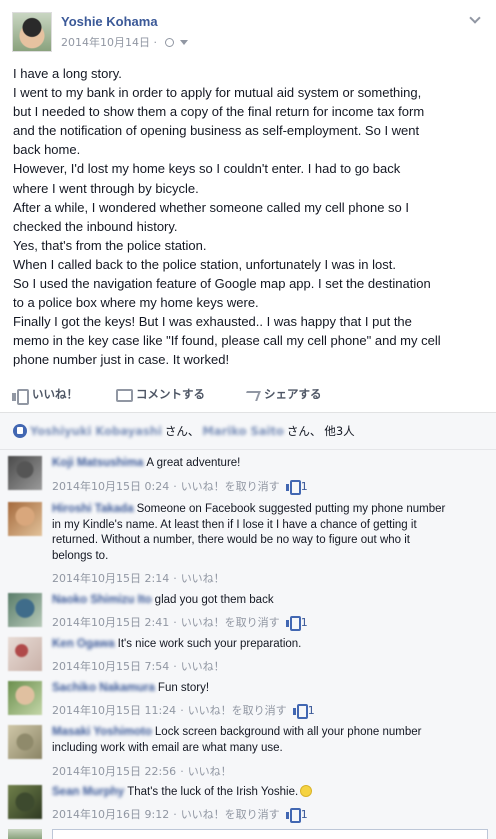 This screenshot has height=839, width=496. Describe the element at coordinates (110, 486) in the screenshot. I see `comment-timestamp: 2014年10月15日 0:24` at that location.